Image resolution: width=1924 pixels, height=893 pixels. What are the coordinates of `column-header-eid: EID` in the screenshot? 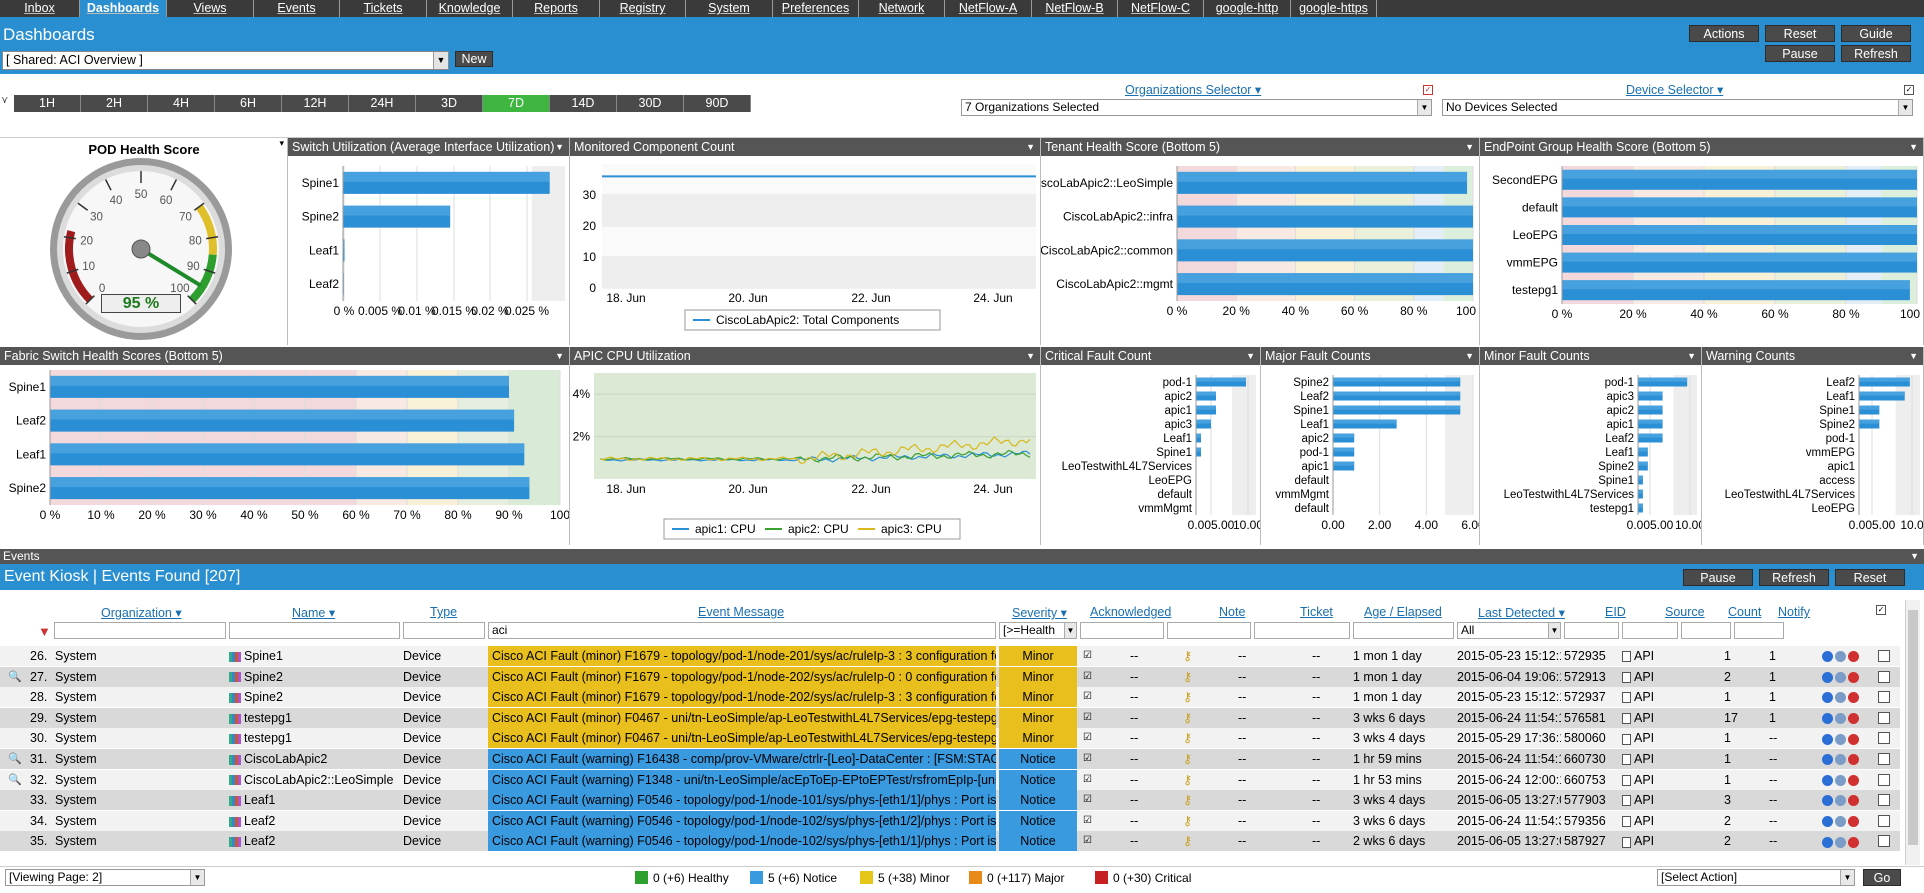 It's located at (1615, 612).